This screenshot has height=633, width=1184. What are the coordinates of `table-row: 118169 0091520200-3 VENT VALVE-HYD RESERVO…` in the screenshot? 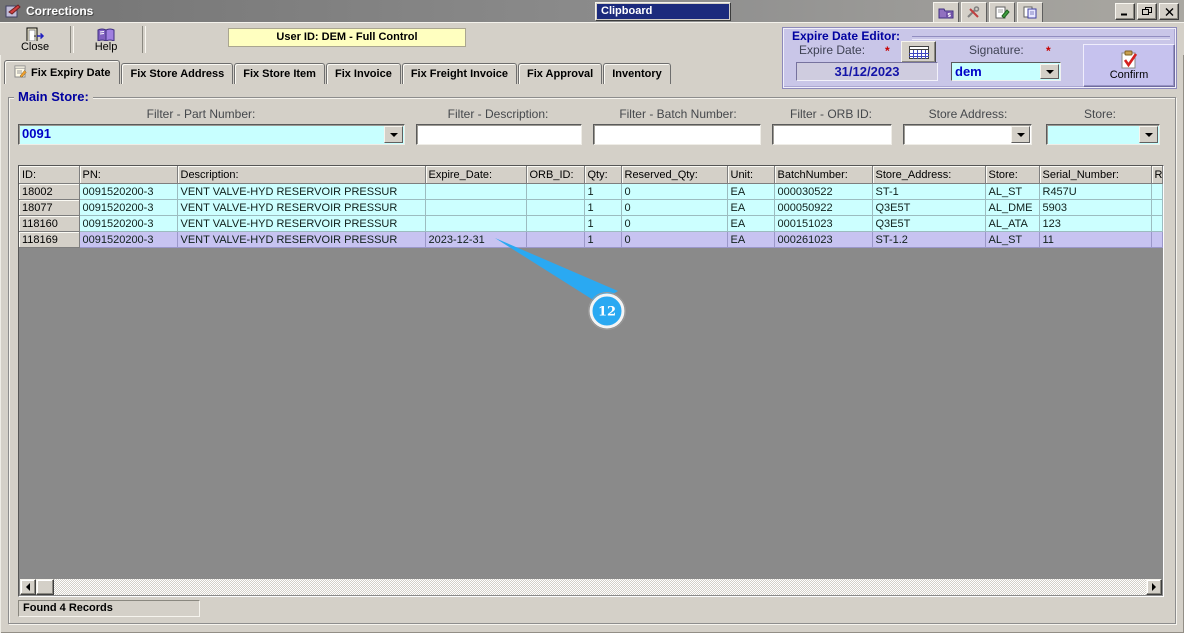 It's located at (591, 239).